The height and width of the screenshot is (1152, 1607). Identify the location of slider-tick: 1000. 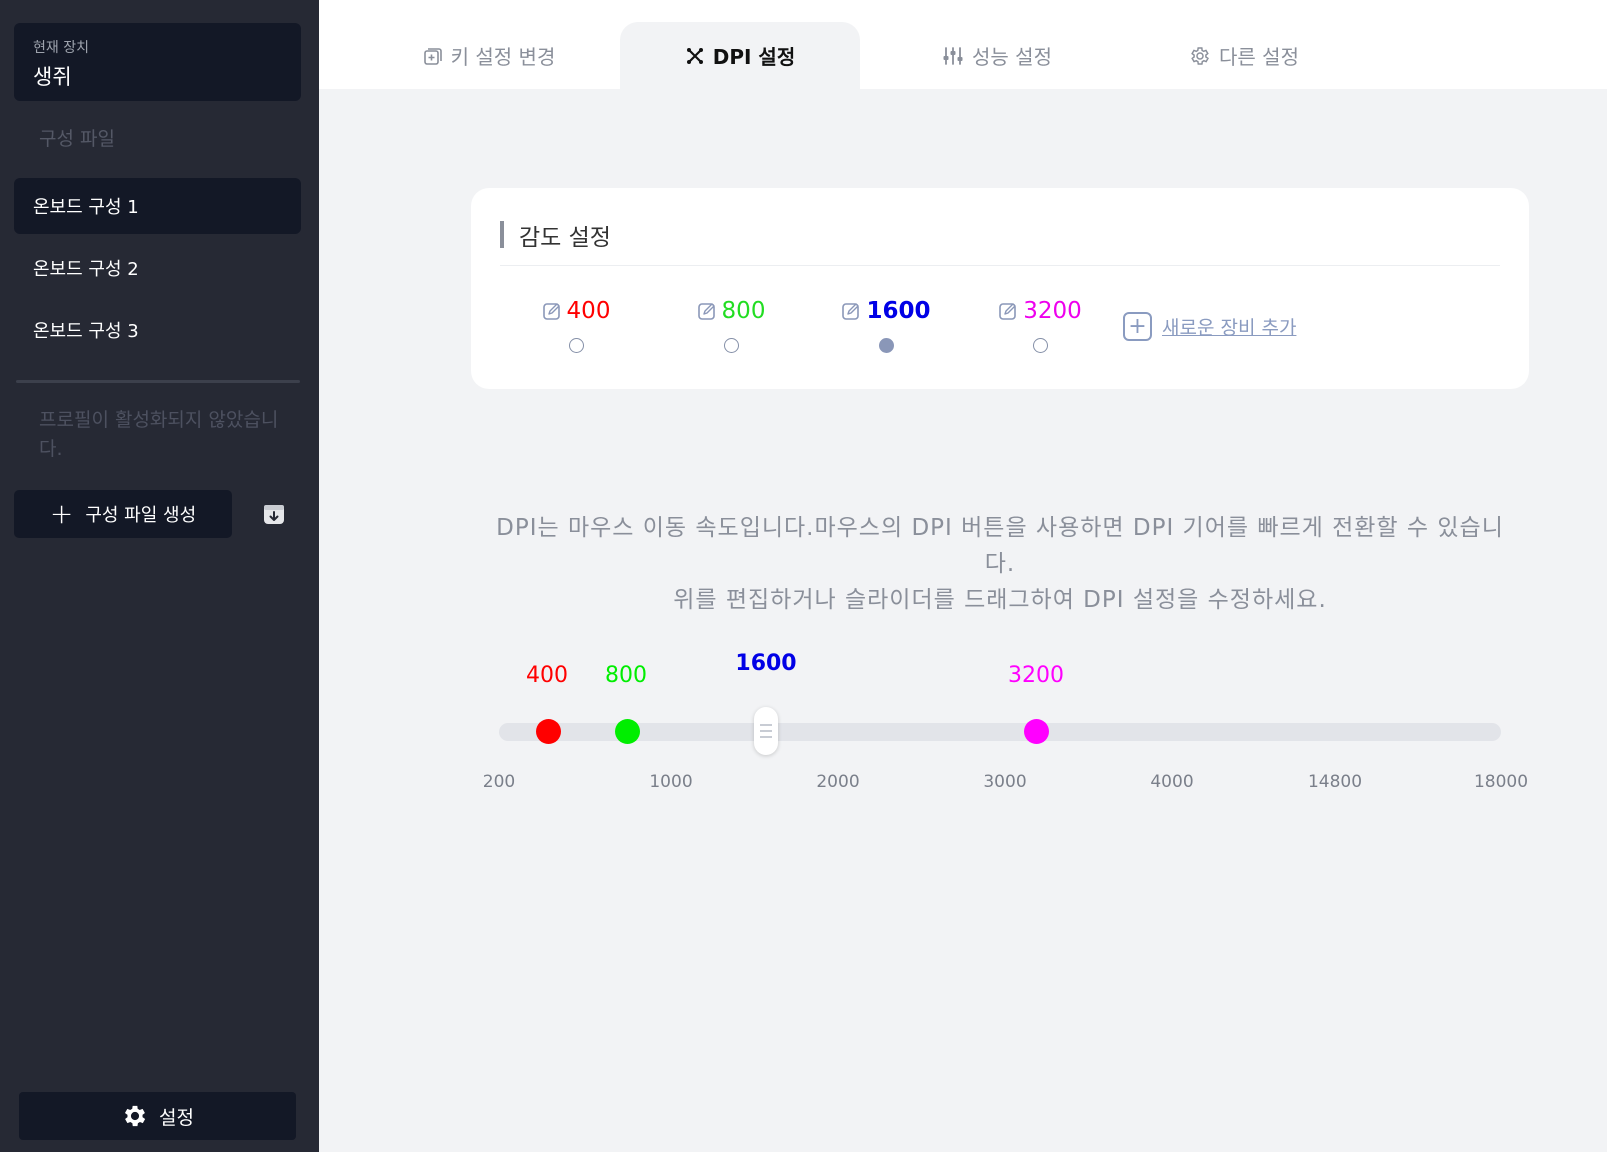
(671, 782).